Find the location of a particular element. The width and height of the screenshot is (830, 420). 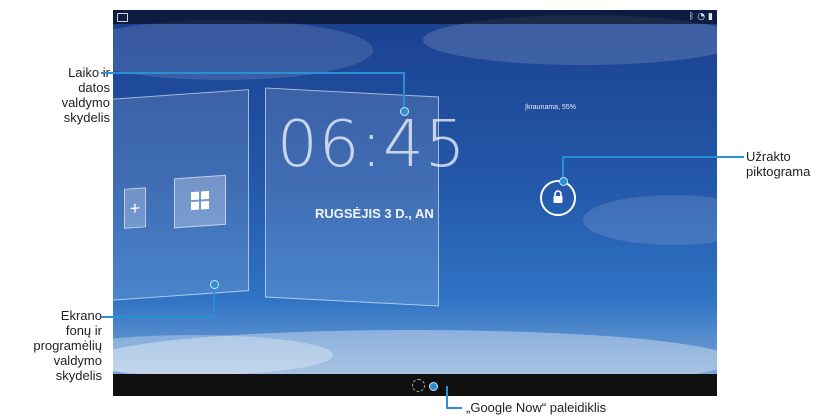

google-now-callout-dot is located at coordinates (433, 386).